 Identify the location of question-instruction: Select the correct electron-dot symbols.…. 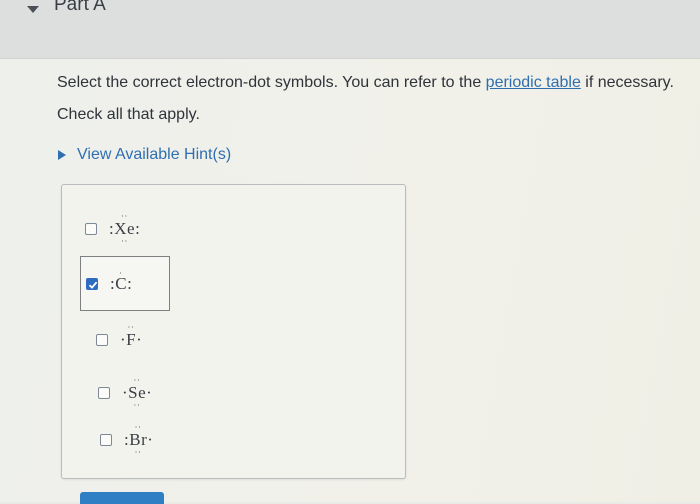
(365, 83).